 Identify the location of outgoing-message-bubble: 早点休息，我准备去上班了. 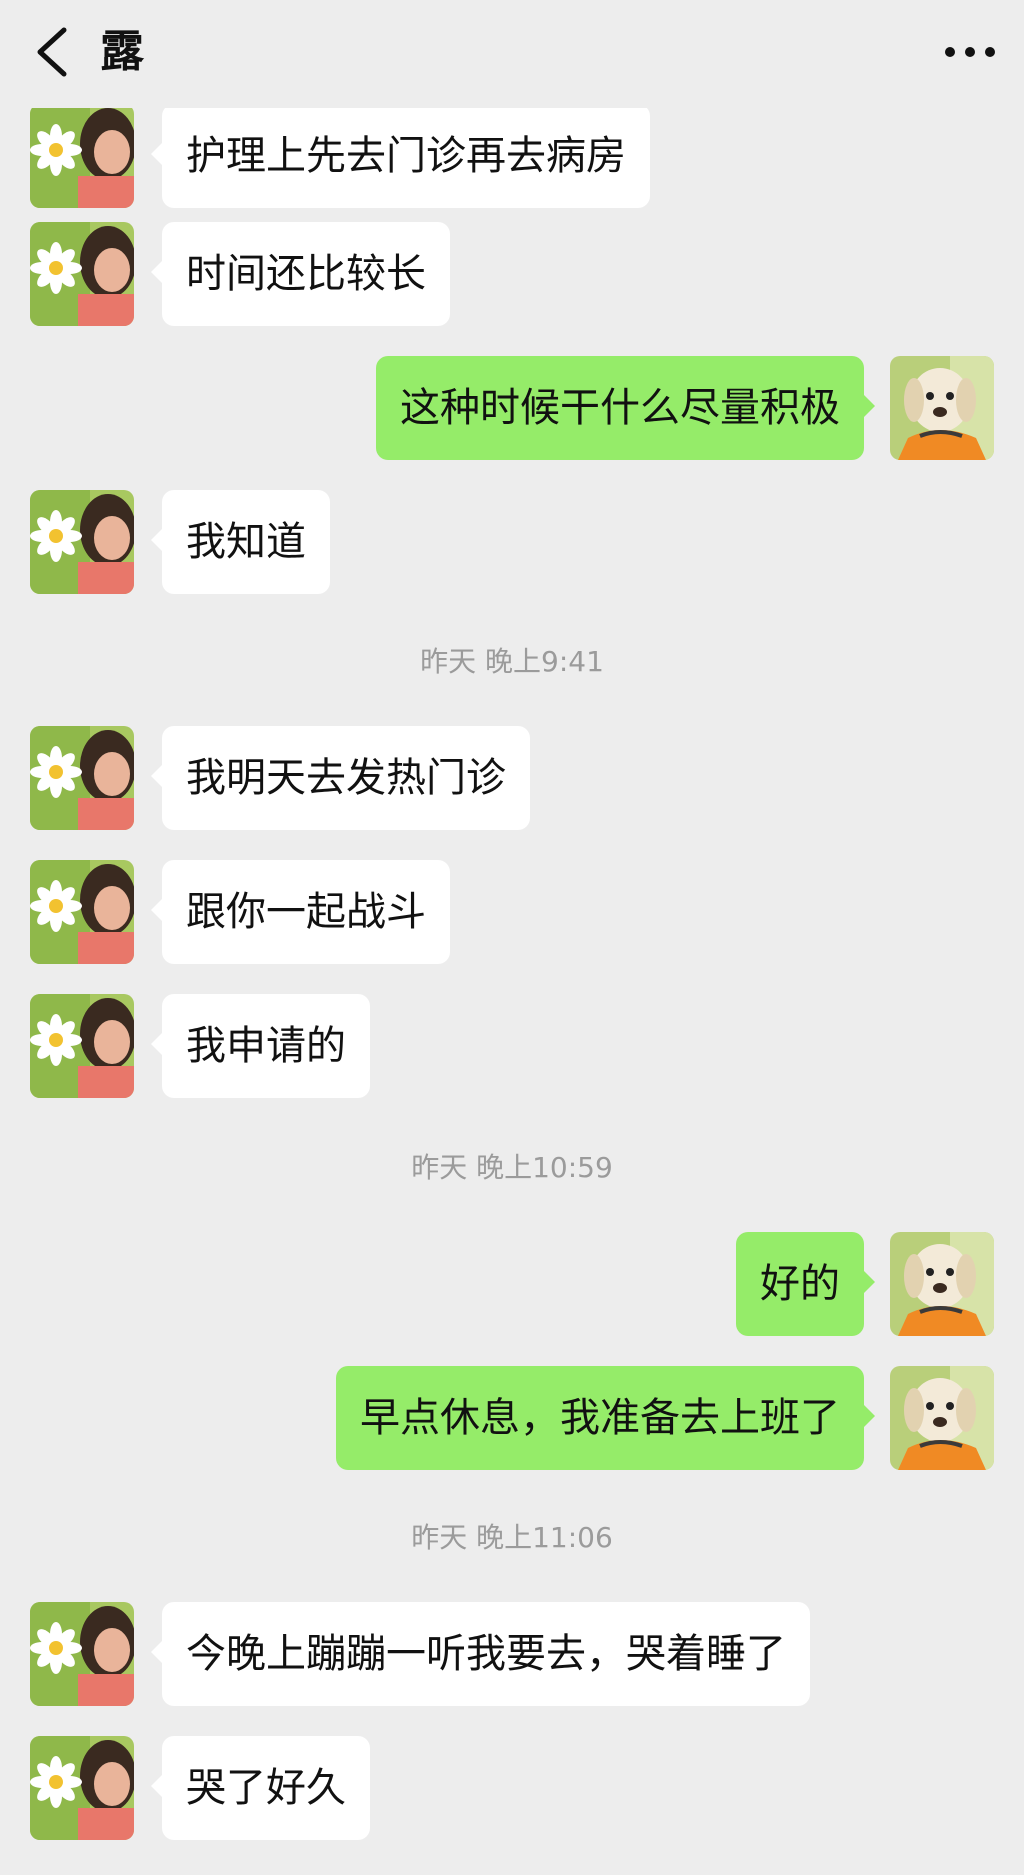
(605, 1418).